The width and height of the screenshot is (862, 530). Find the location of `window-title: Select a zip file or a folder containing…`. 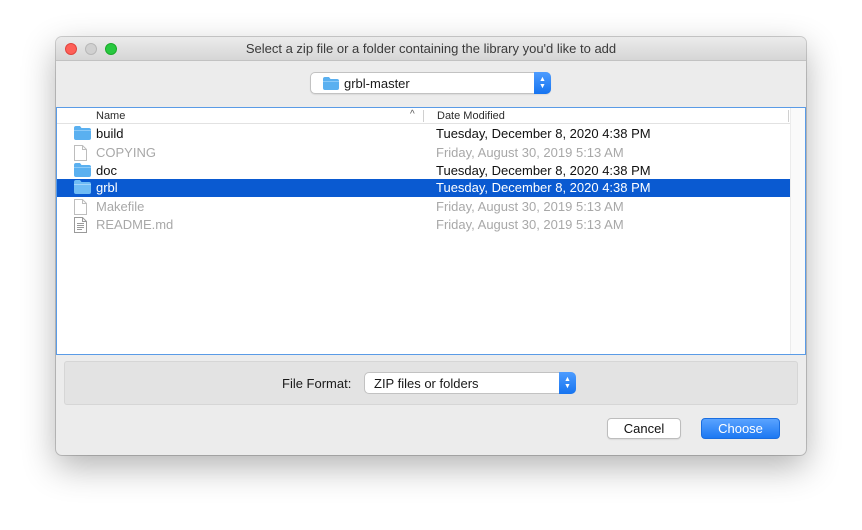

window-title: Select a zip file or a folder containing… is located at coordinates (431, 48).